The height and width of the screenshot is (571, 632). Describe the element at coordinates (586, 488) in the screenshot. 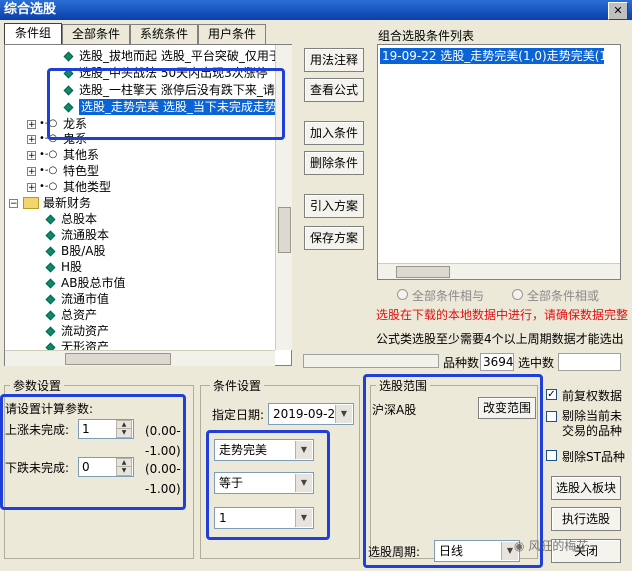

I see `add-to-block-button: 选股入板块` at that location.